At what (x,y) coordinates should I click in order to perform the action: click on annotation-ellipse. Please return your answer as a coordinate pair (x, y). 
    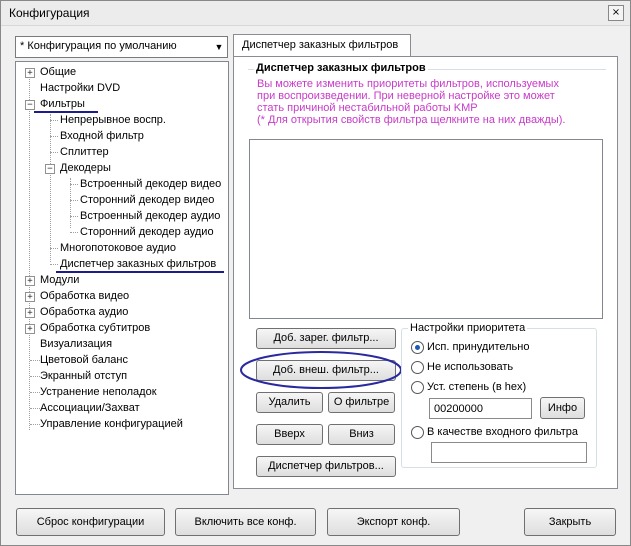
    Looking at the image, I should click on (321, 370).